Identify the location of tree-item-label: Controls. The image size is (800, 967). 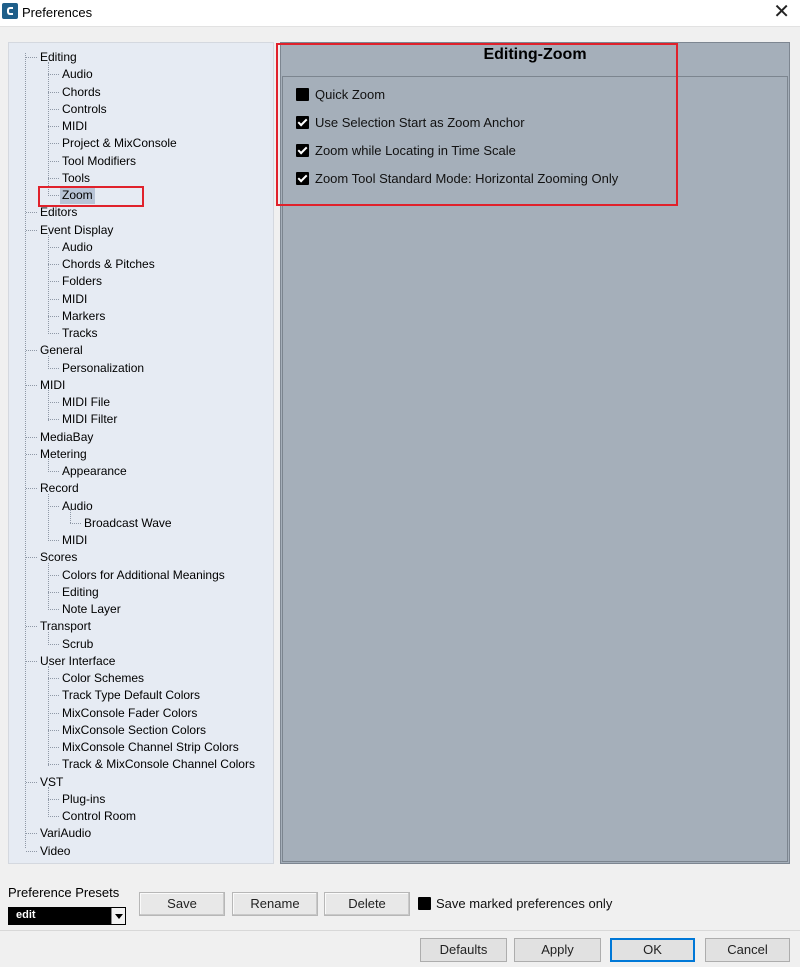
(84, 108).